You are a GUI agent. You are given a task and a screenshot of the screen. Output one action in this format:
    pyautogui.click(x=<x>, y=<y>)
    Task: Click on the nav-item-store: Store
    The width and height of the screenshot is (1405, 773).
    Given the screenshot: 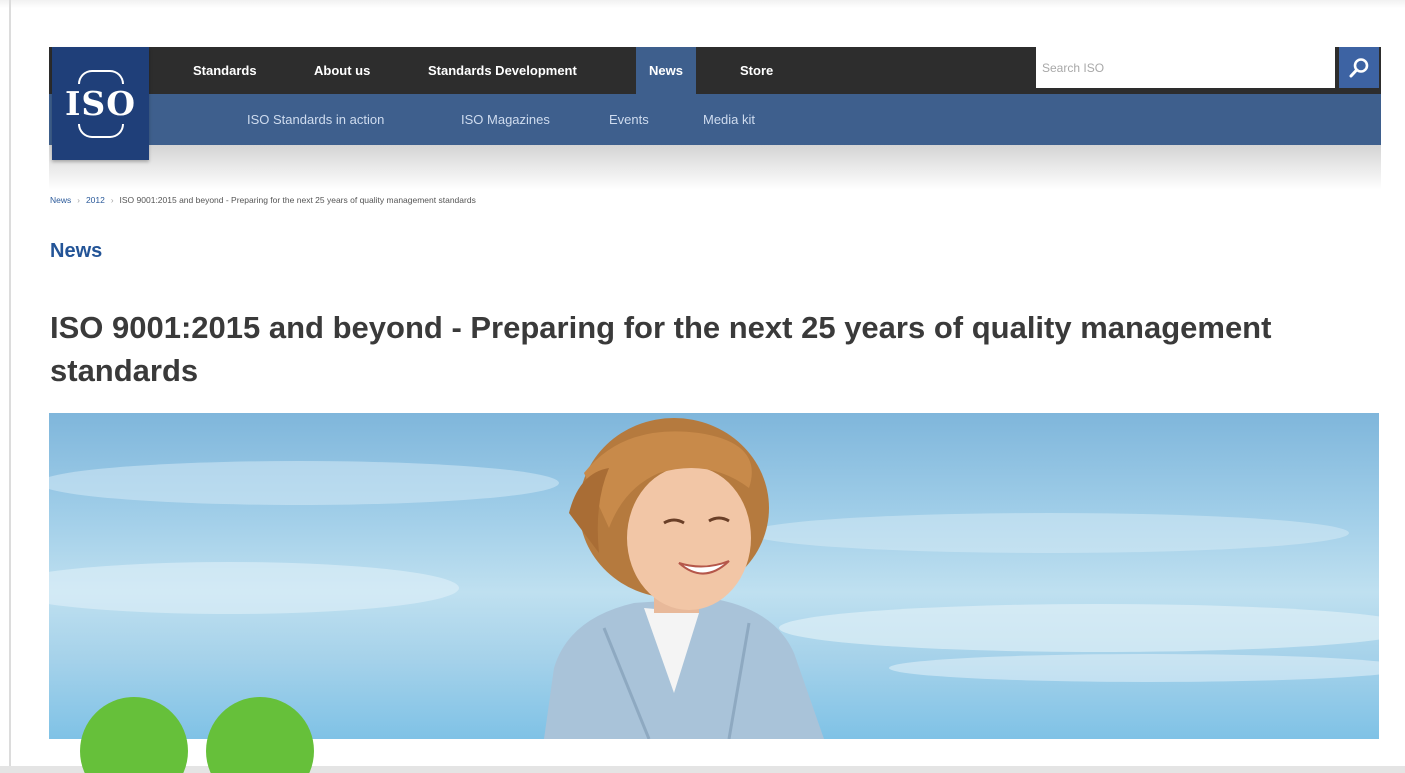 What is the action you would take?
    pyautogui.click(x=756, y=70)
    